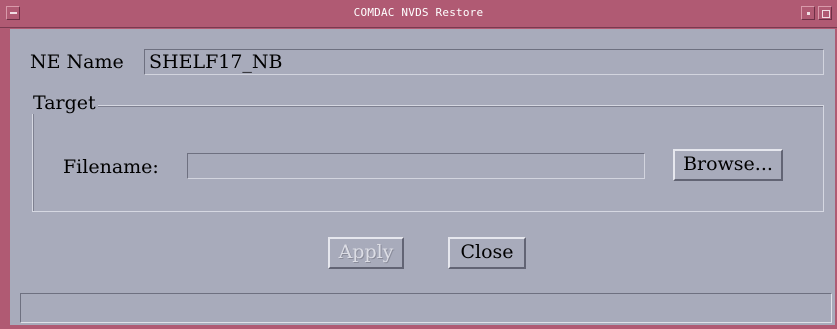 This screenshot has height=329, width=837. Describe the element at coordinates (808, 13) in the screenshot. I see `minimize-icon` at that location.